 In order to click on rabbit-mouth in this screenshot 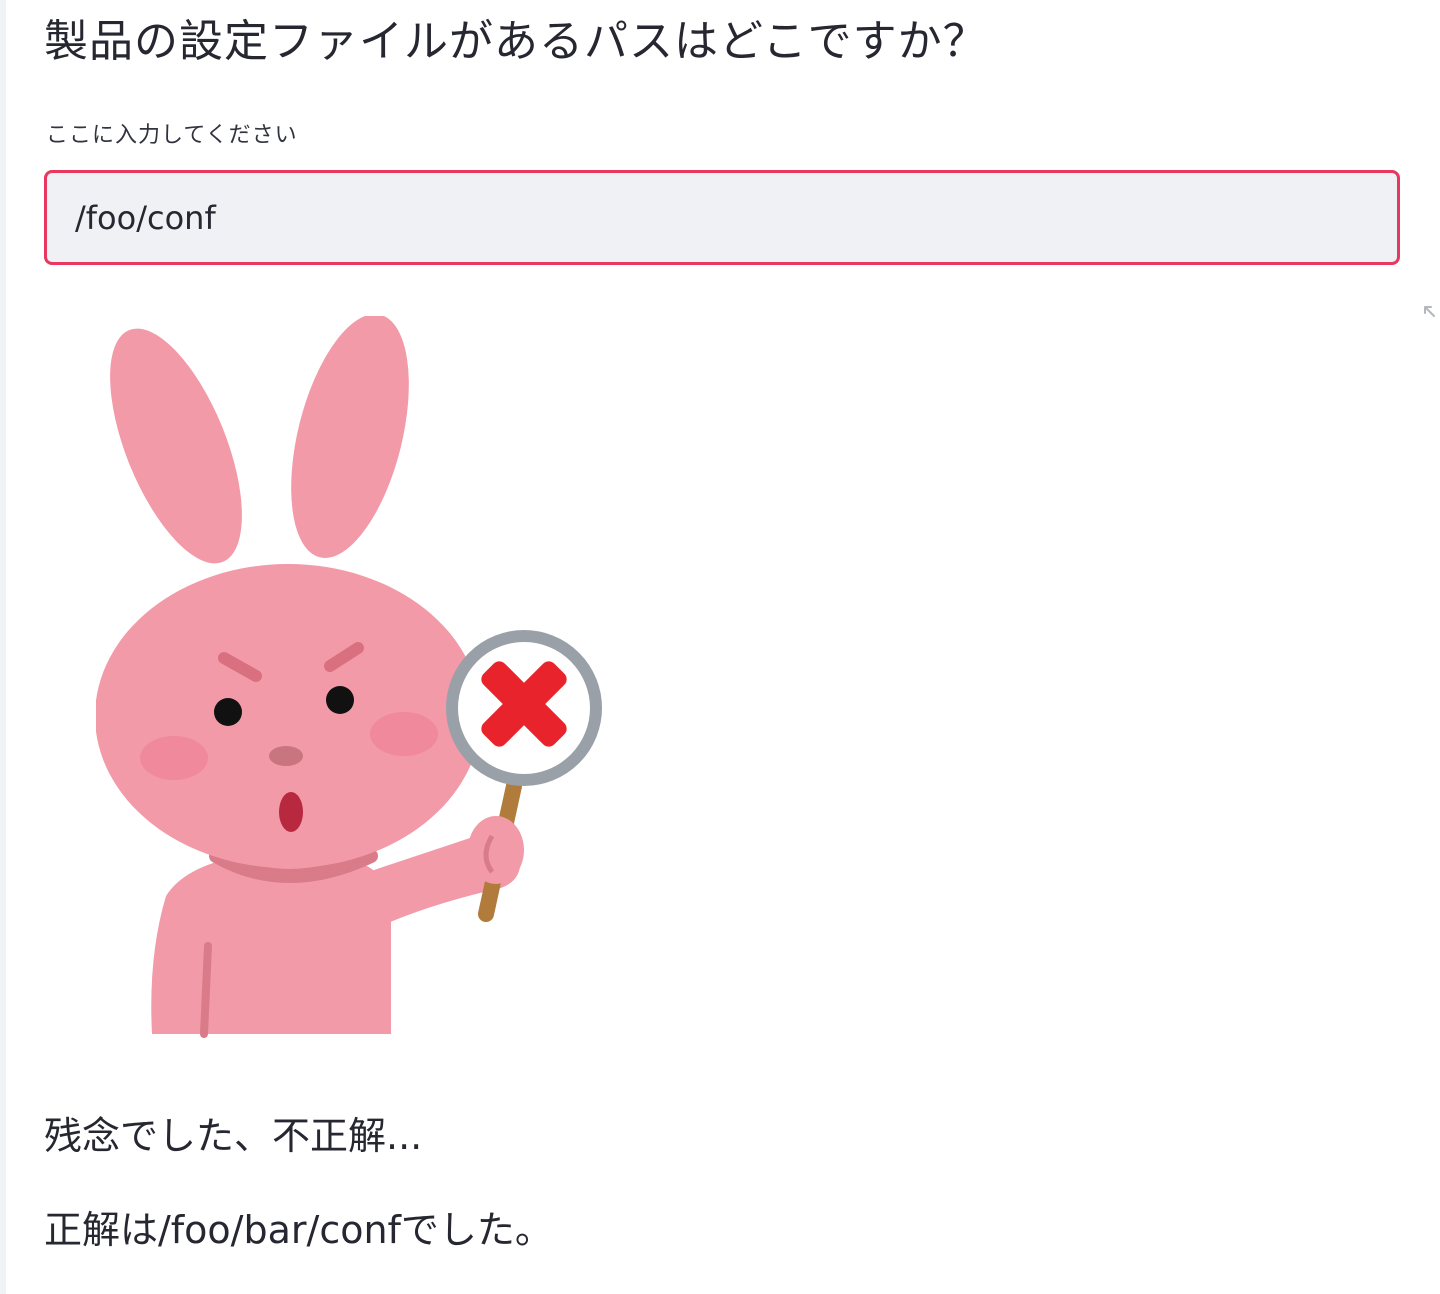, I will do `click(291, 812)`.